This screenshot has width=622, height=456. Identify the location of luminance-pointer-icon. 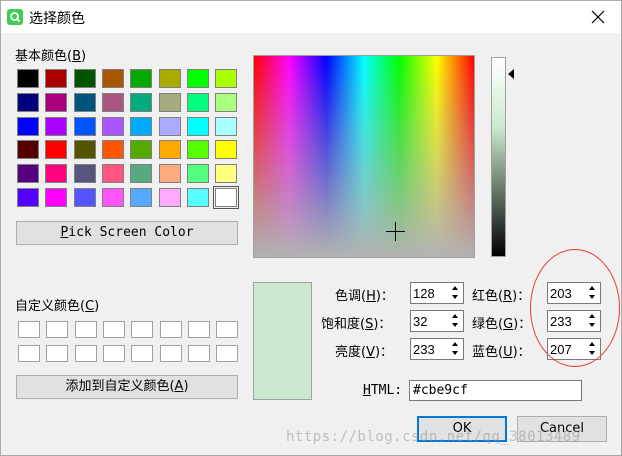
(511, 74).